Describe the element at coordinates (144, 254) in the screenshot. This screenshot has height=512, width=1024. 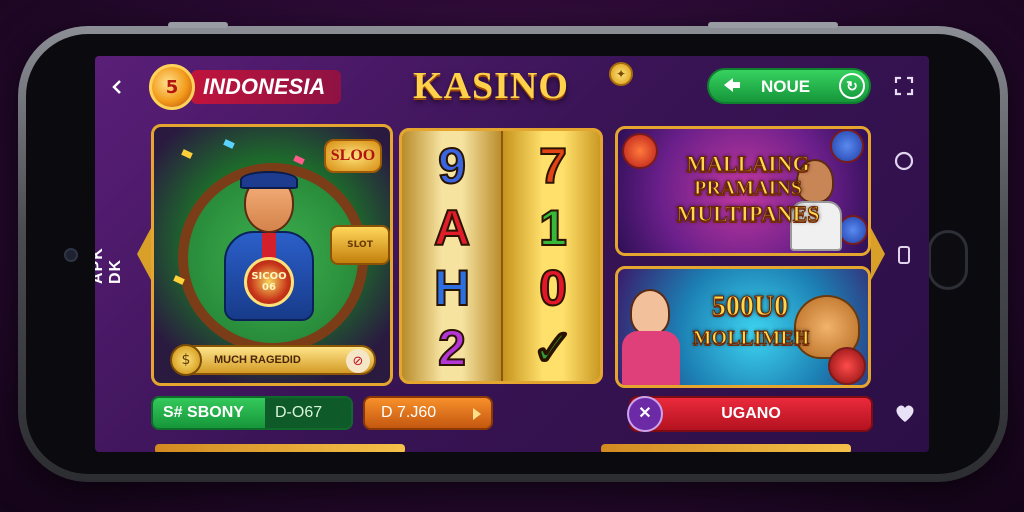
I see `scroll-left-arrow-icon` at that location.